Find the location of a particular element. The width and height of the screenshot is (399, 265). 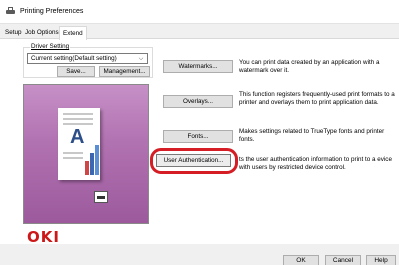

driver-setting-label: Driver Setting is located at coordinates (50, 46).